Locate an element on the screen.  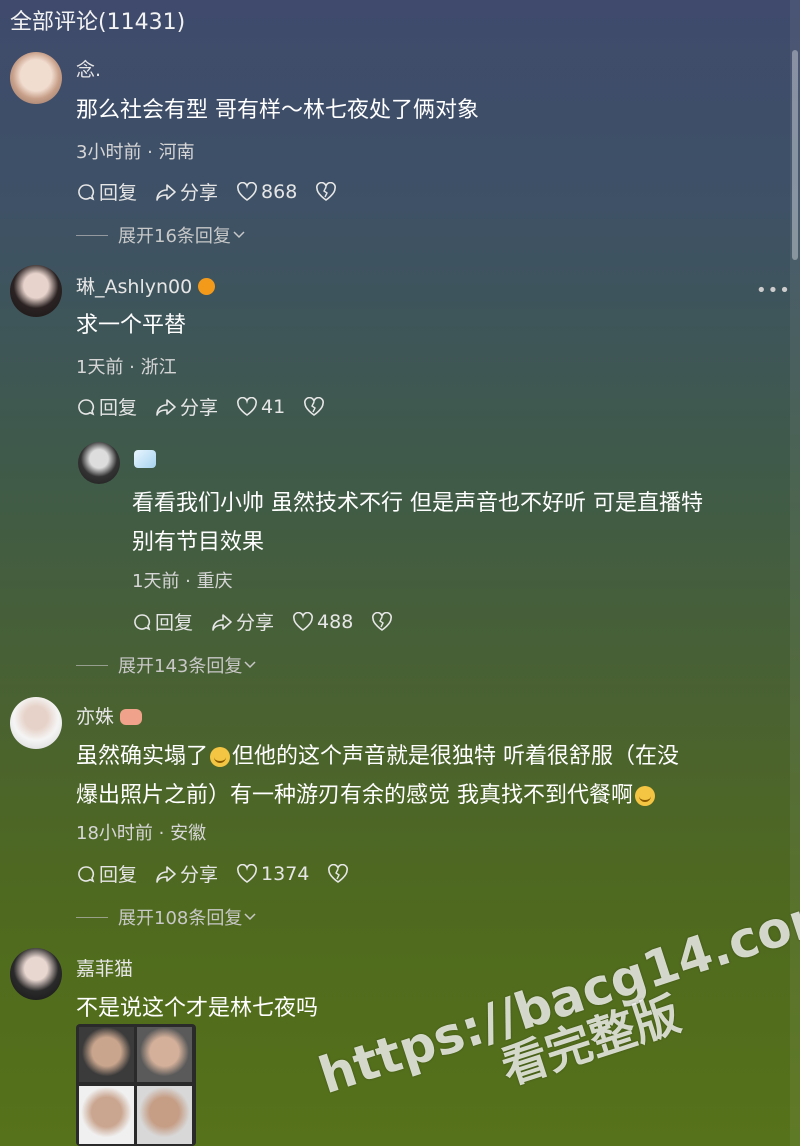
comment-actions: 回复 分享 868 is located at coordinates (217, 191).